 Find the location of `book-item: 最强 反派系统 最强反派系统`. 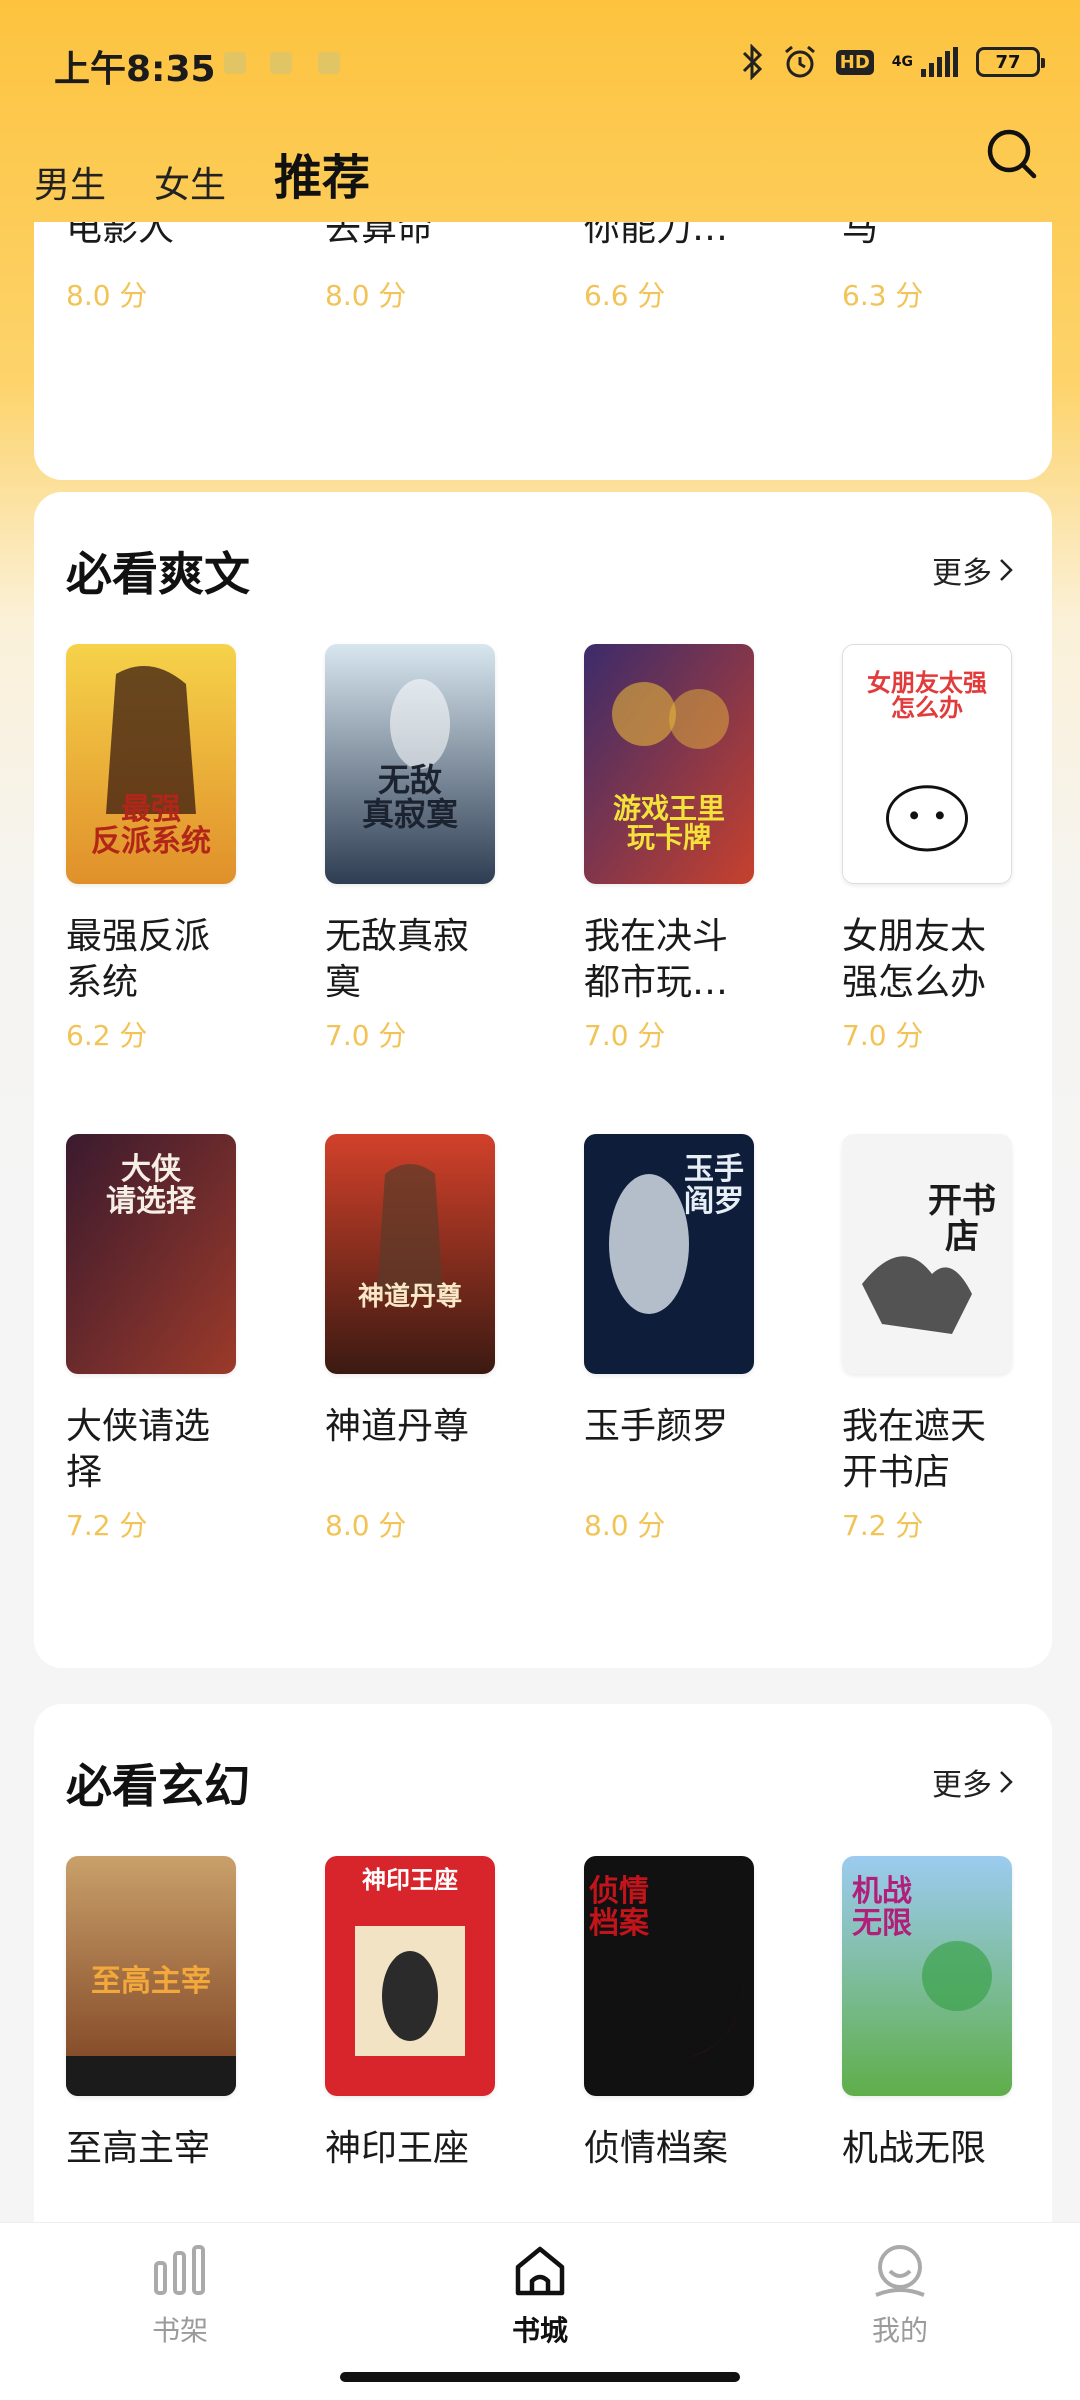

book-item: 最强 反派系统 最强反派系统 is located at coordinates (166, 825).